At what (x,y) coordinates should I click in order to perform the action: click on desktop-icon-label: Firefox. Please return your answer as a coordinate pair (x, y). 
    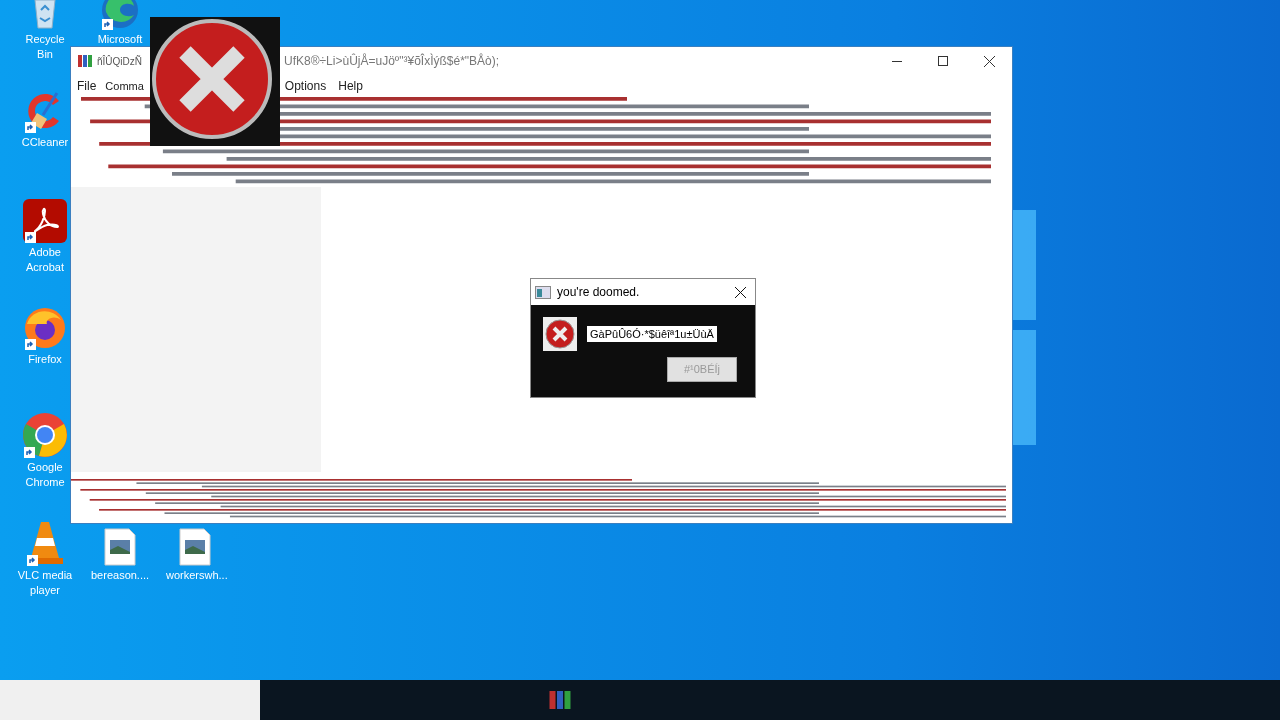
    Looking at the image, I should click on (45, 359).